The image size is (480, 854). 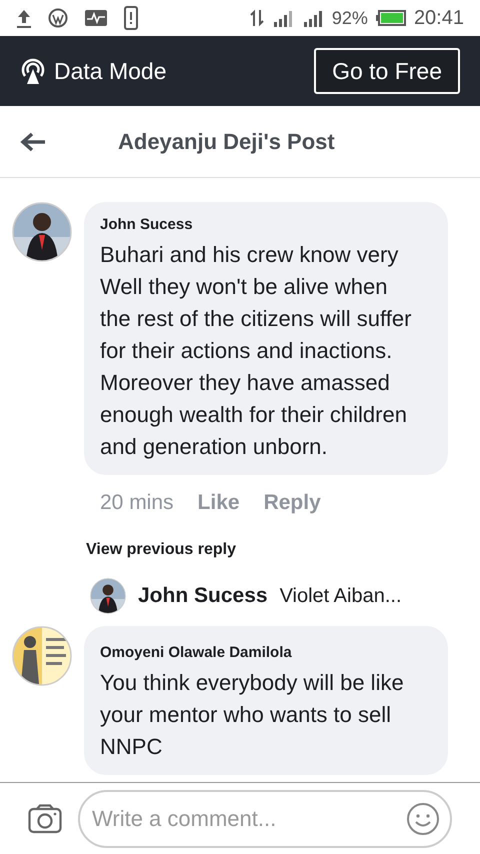 I want to click on phone-alert-icon, so click(x=131, y=18).